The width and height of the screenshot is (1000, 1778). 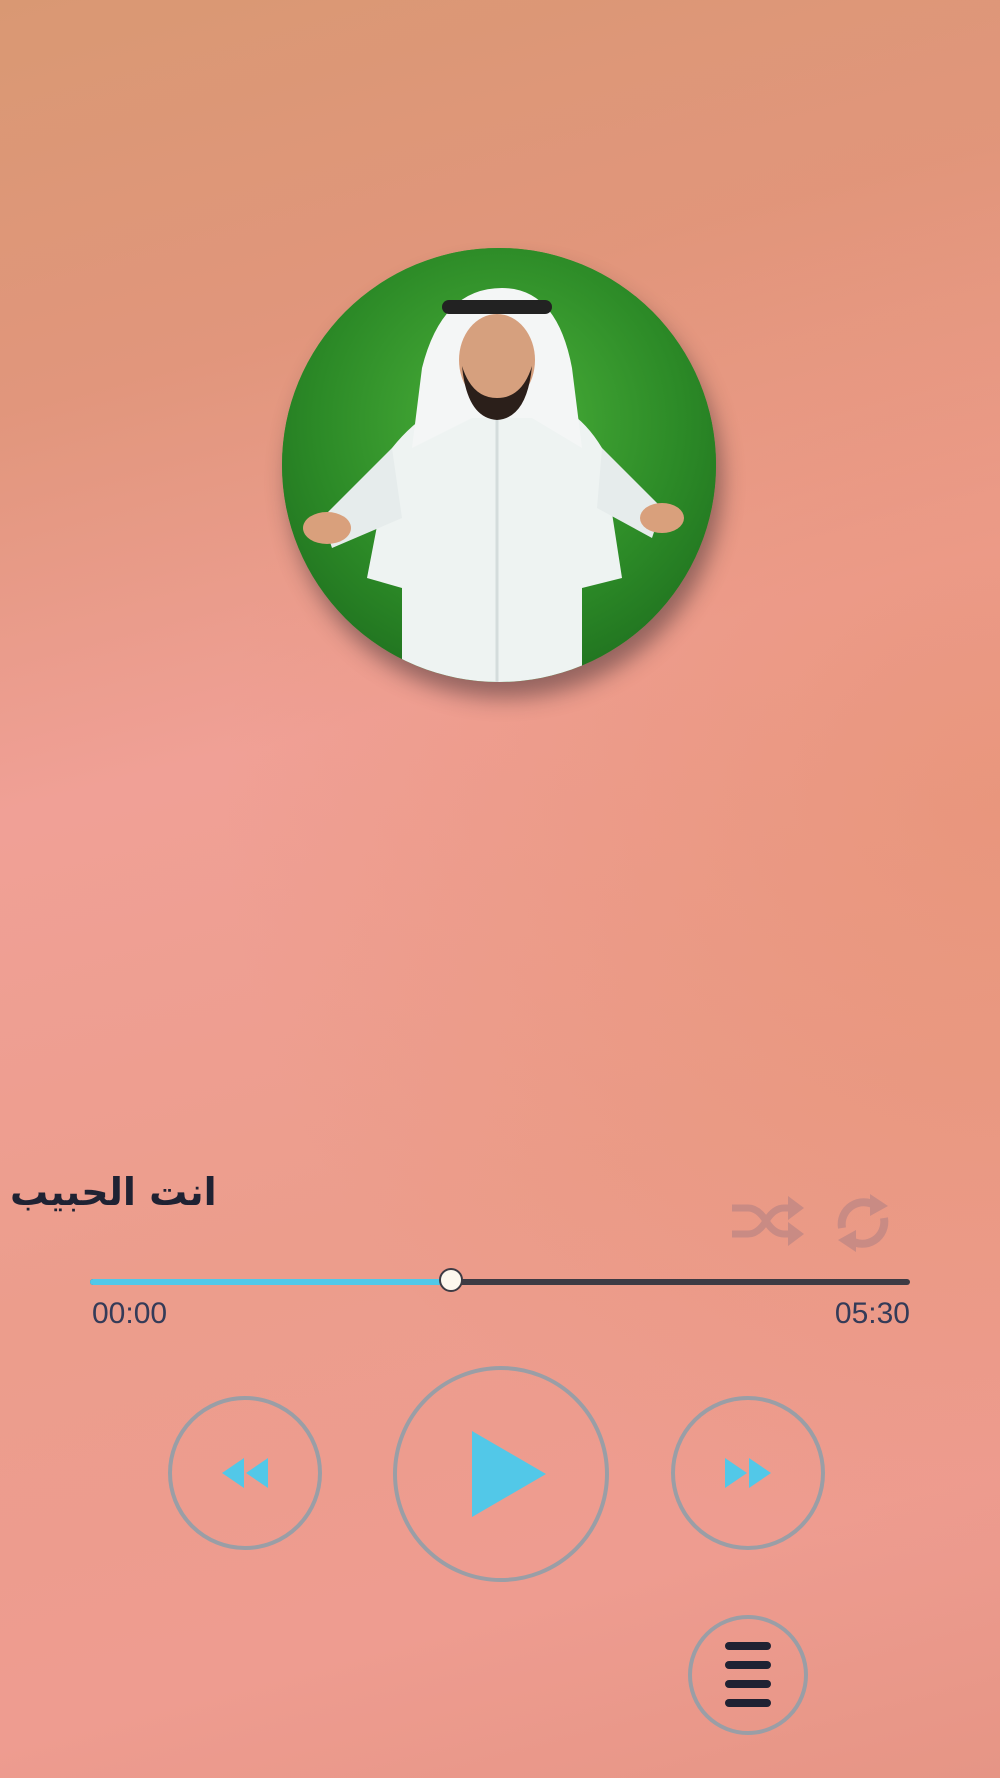 I want to click on repeat-button, so click(x=863, y=1223).